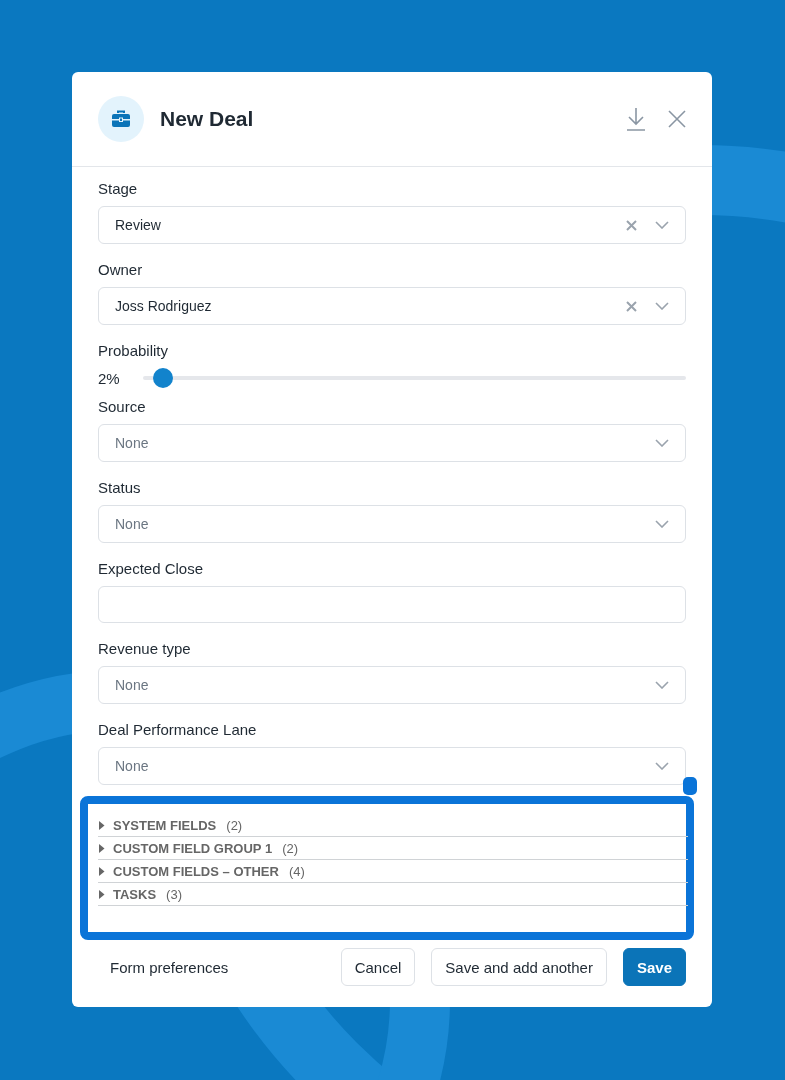 This screenshot has height=1080, width=785. What do you see at coordinates (378, 967) in the screenshot?
I see `secondary-button: Cancel` at bounding box center [378, 967].